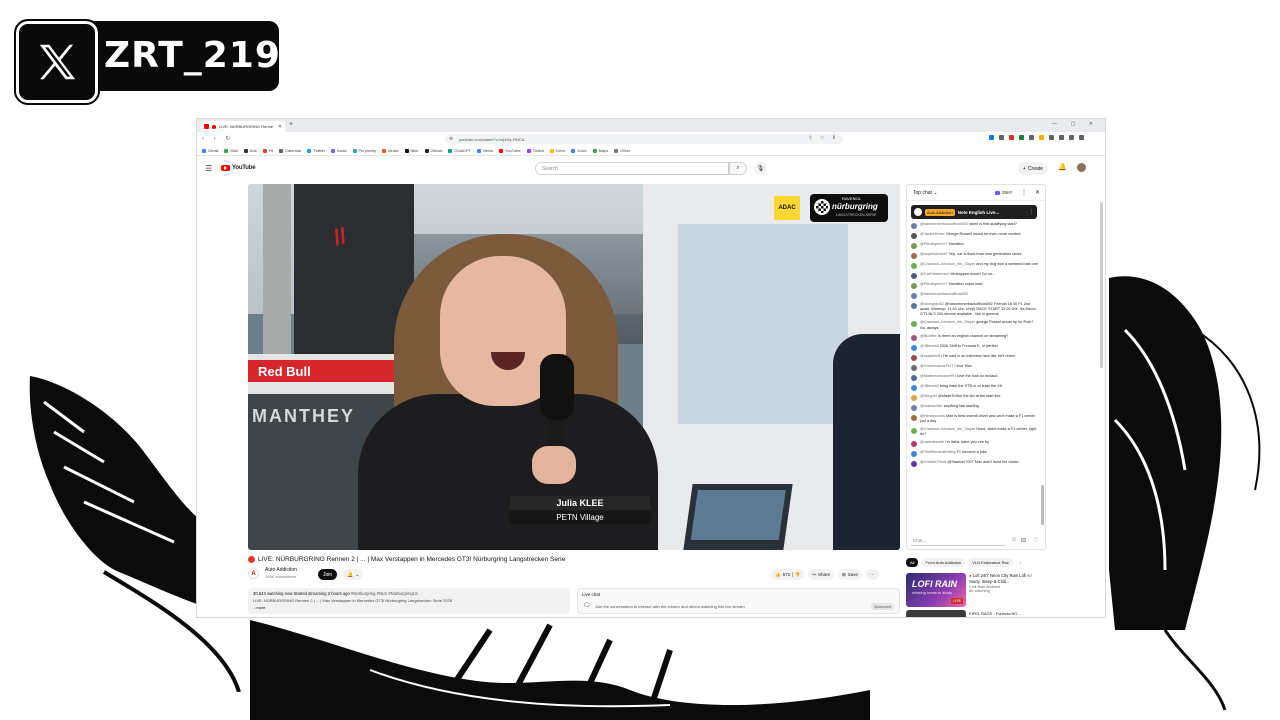 Image resolution: width=1280 pixels, height=720 pixels. Describe the element at coordinates (975, 295) in the screenshot. I see `chat-message: @hansrennerbackofficial392` at that location.